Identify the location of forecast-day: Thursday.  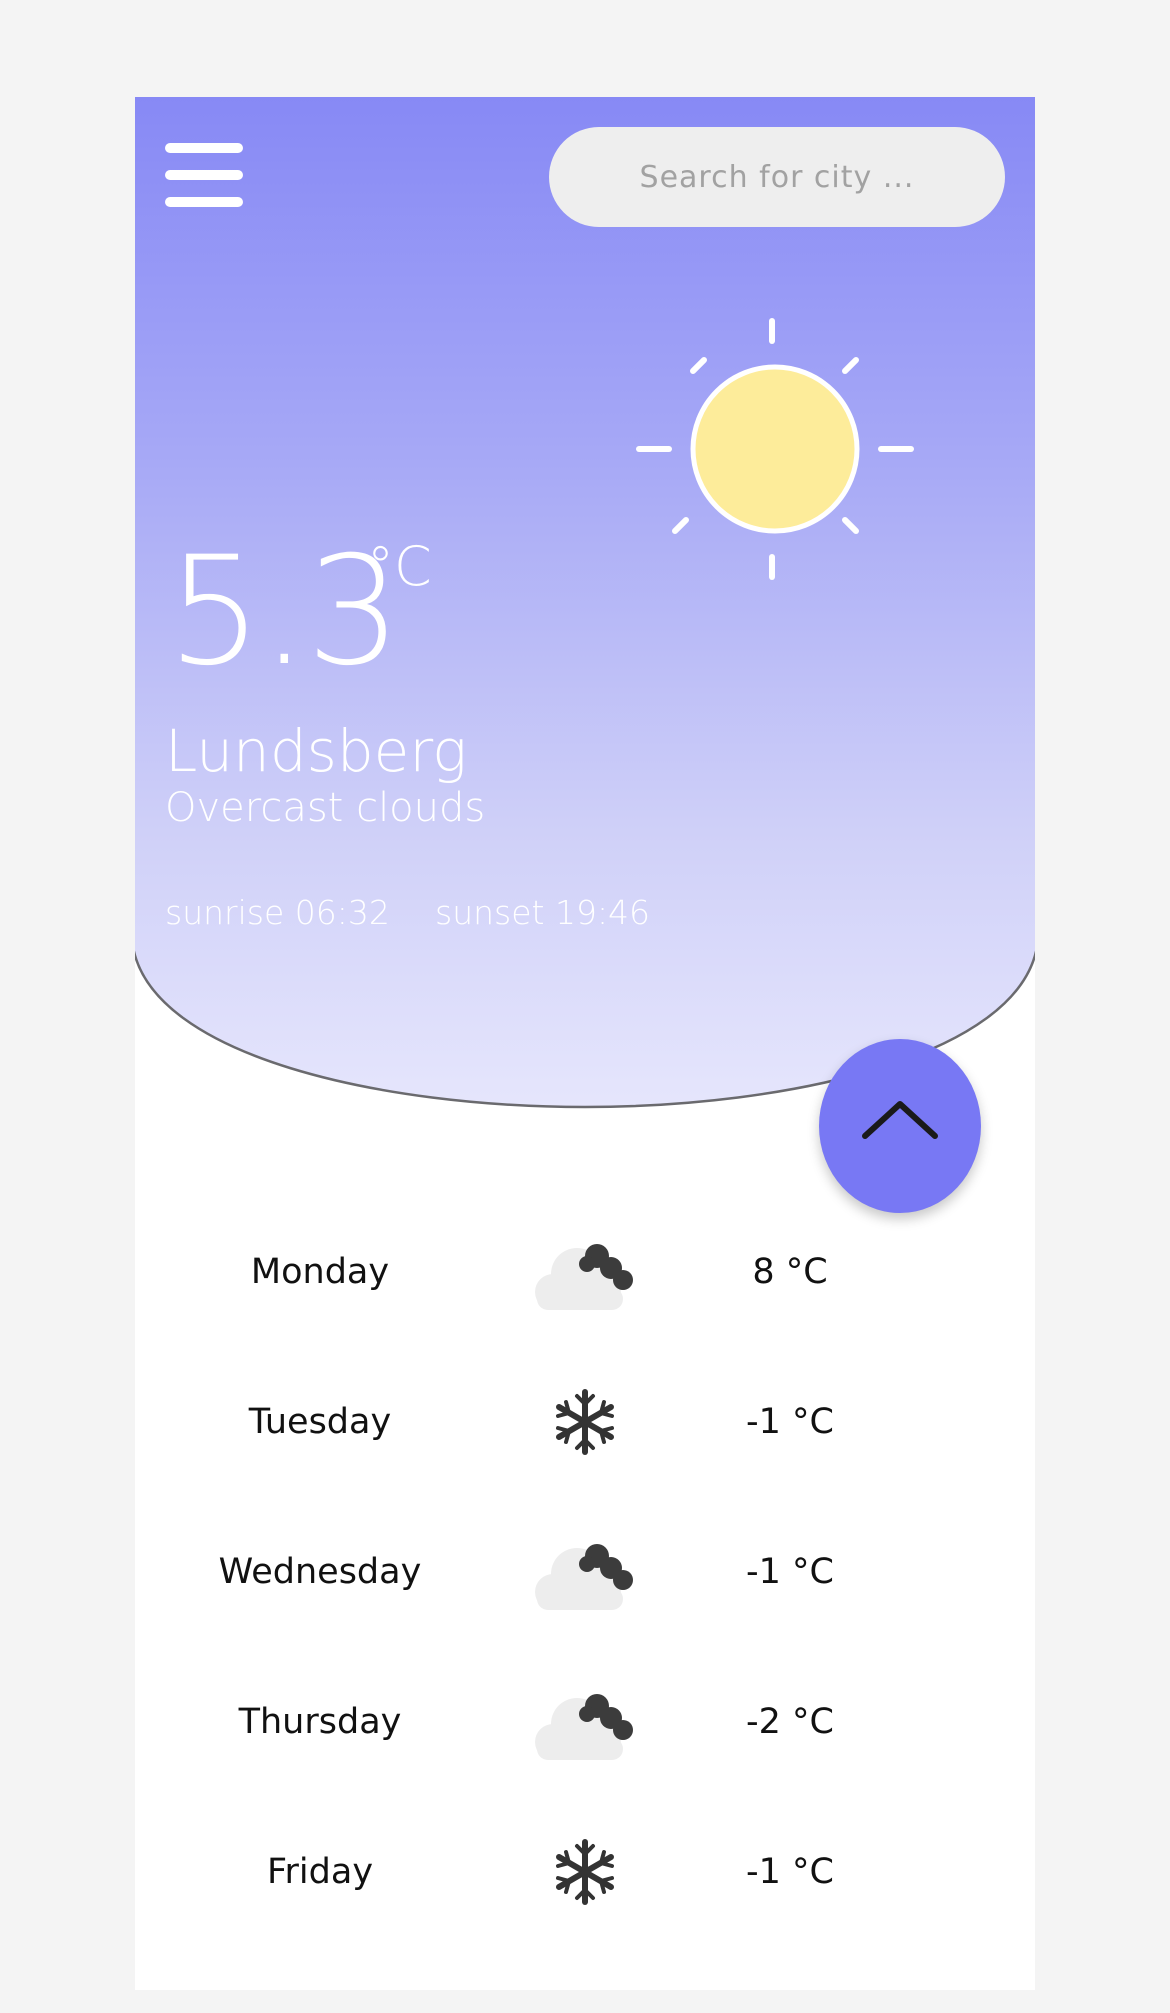
(320, 1722).